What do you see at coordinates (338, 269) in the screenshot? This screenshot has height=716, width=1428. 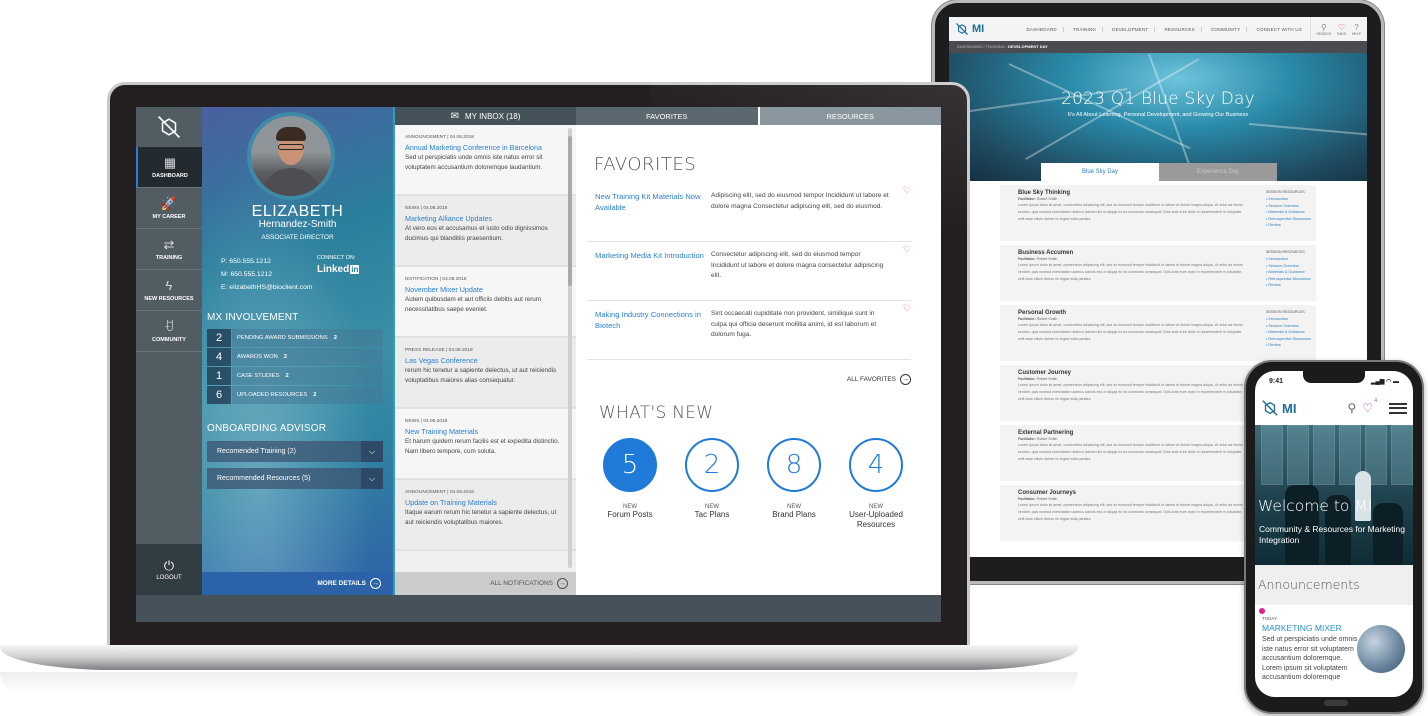 I see `linkedin-link: Linked in` at bounding box center [338, 269].